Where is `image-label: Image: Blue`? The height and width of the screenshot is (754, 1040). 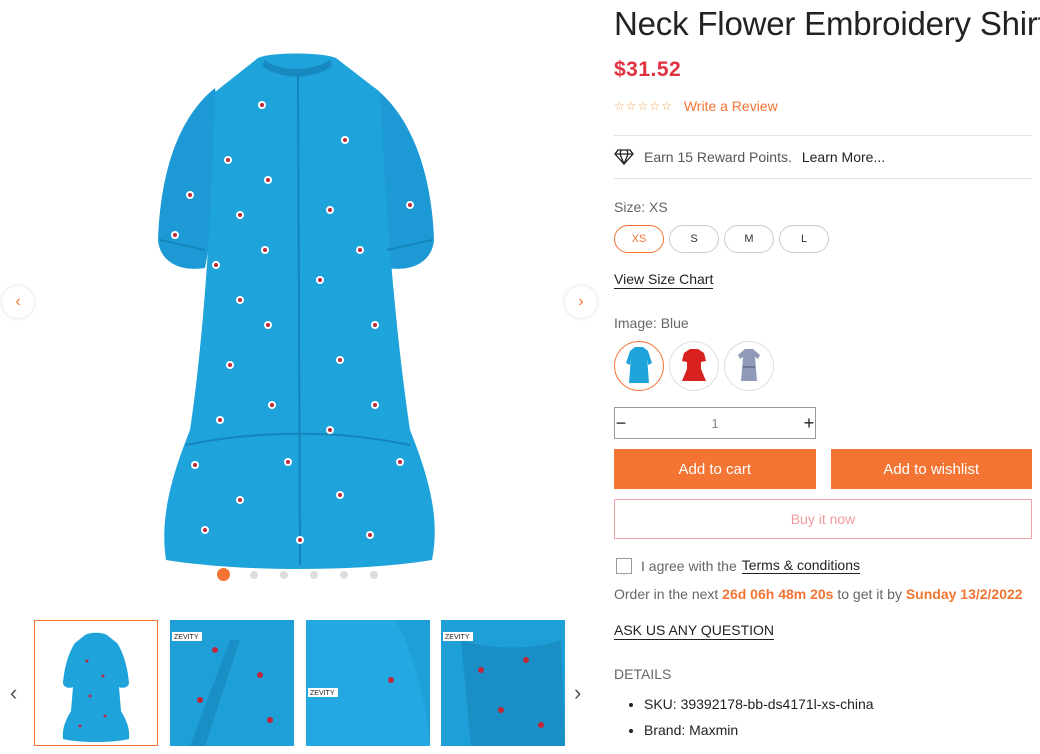
image-label: Image: Blue is located at coordinates (651, 323).